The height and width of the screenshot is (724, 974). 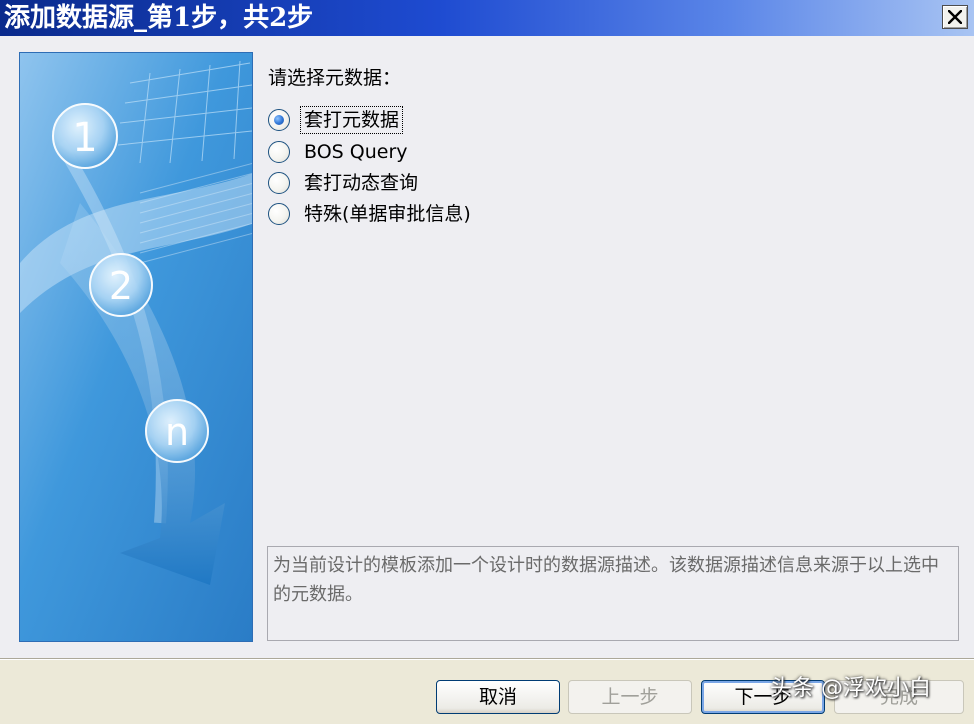 What do you see at coordinates (159, 18) in the screenshot?
I see `window-title: 添加数据源_第1步，共2步` at bounding box center [159, 18].